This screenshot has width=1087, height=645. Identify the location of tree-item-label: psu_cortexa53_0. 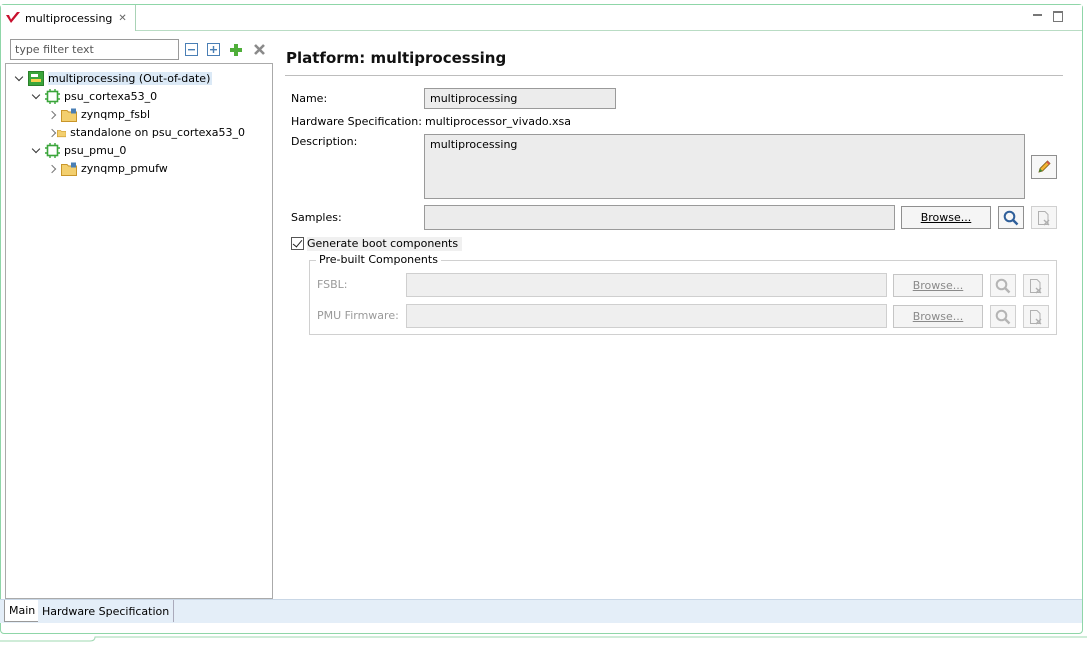
(111, 96).